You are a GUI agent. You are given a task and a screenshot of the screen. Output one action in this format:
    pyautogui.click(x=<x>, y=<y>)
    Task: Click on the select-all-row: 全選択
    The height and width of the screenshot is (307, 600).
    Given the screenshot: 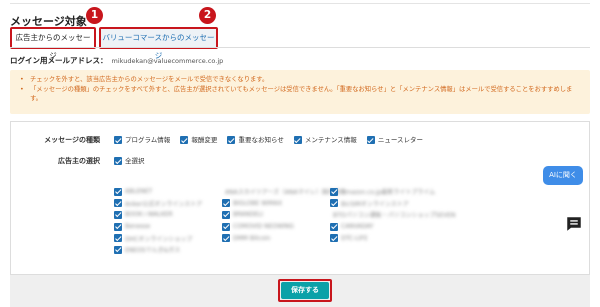 What is the action you would take?
    pyautogui.click(x=133, y=160)
    